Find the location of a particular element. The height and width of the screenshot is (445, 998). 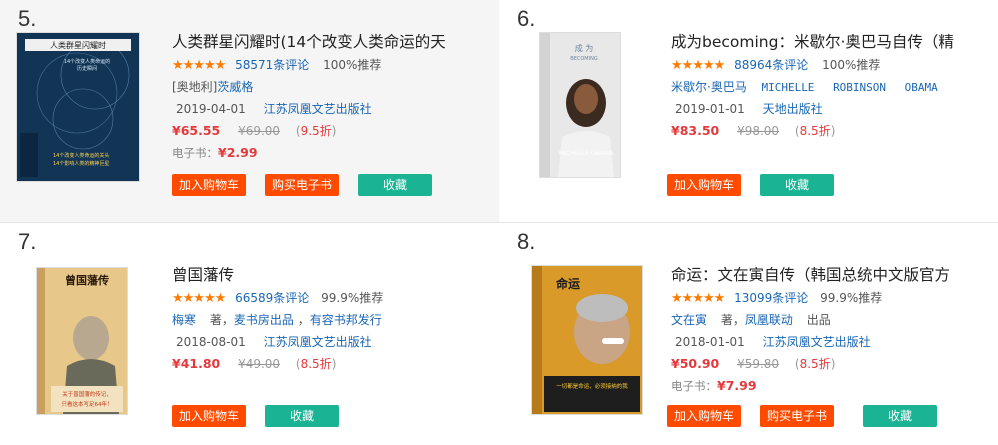

author-link: MICHELLE is located at coordinates (787, 87).